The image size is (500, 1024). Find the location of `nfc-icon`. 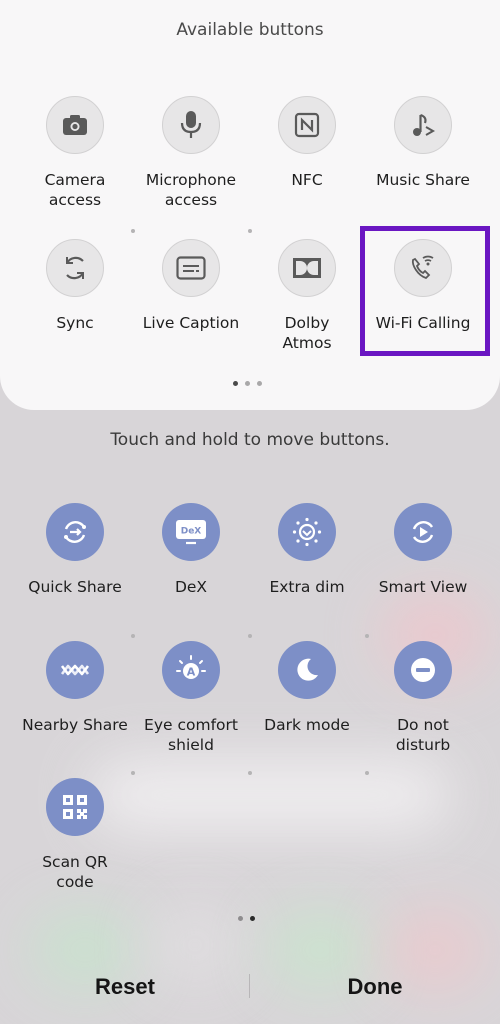

nfc-icon is located at coordinates (307, 125).